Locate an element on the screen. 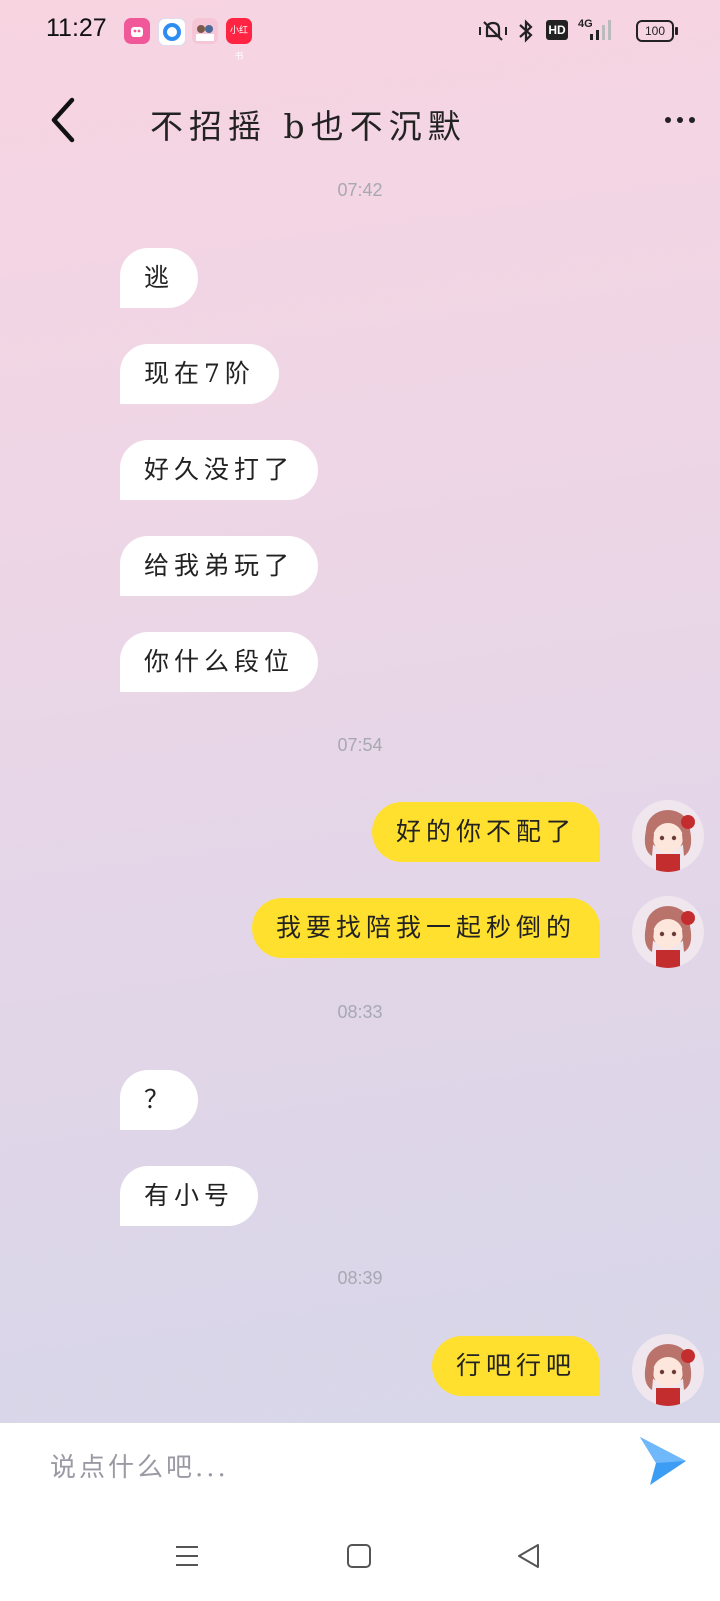 Image resolution: width=720 pixels, height=1601 pixels. status-time: 11:27 is located at coordinates (76, 28).